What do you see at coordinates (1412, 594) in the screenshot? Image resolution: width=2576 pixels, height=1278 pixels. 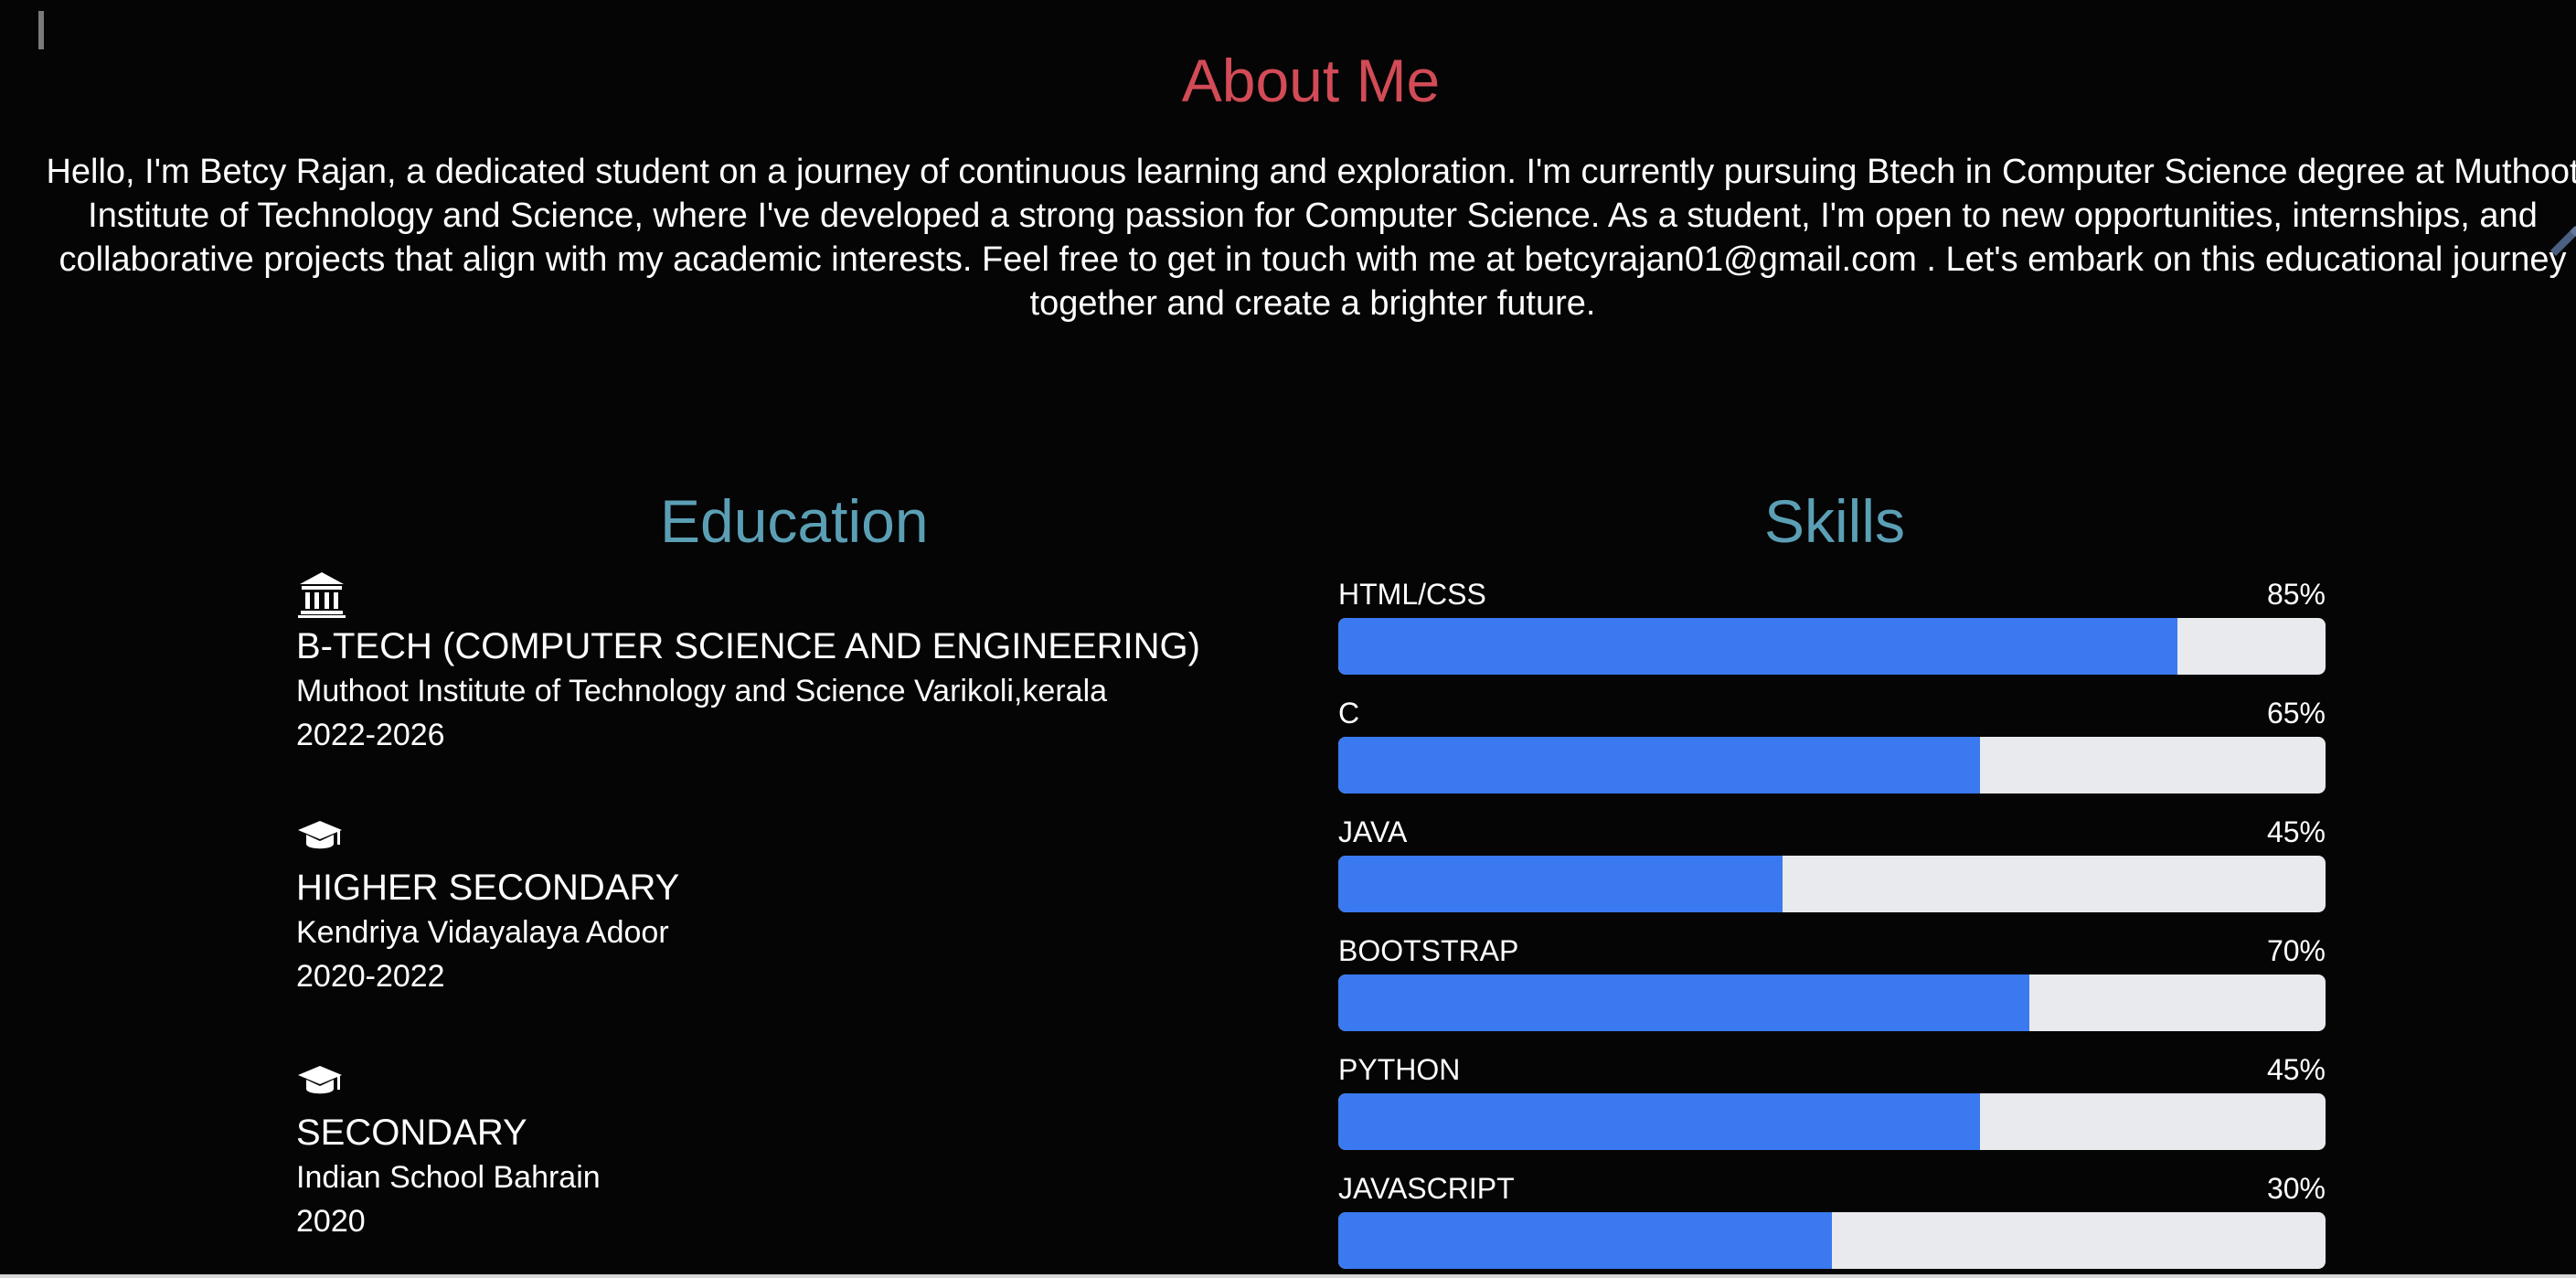 I see `skill-name: HTML/CSS` at bounding box center [1412, 594].